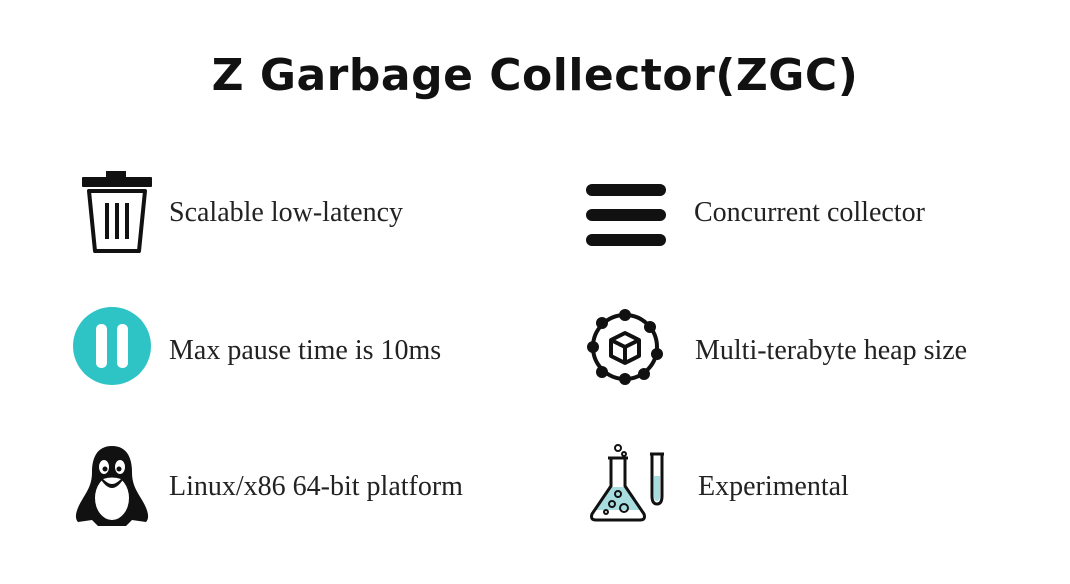  What do you see at coordinates (117, 213) in the screenshot?
I see `trash-icon` at bounding box center [117, 213].